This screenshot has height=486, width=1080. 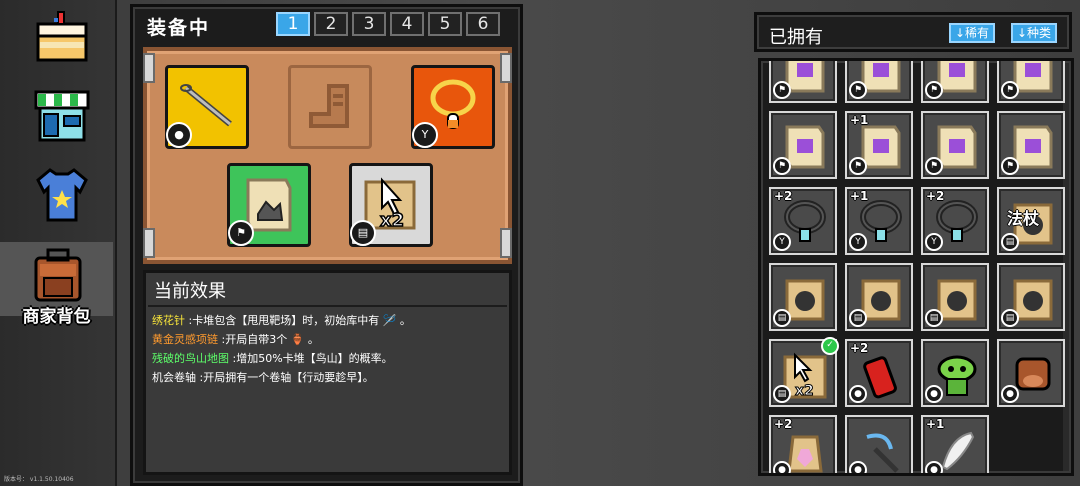 What do you see at coordinates (955, 444) in the screenshot?
I see `owned-item-white-feather: +1 ●` at bounding box center [955, 444].